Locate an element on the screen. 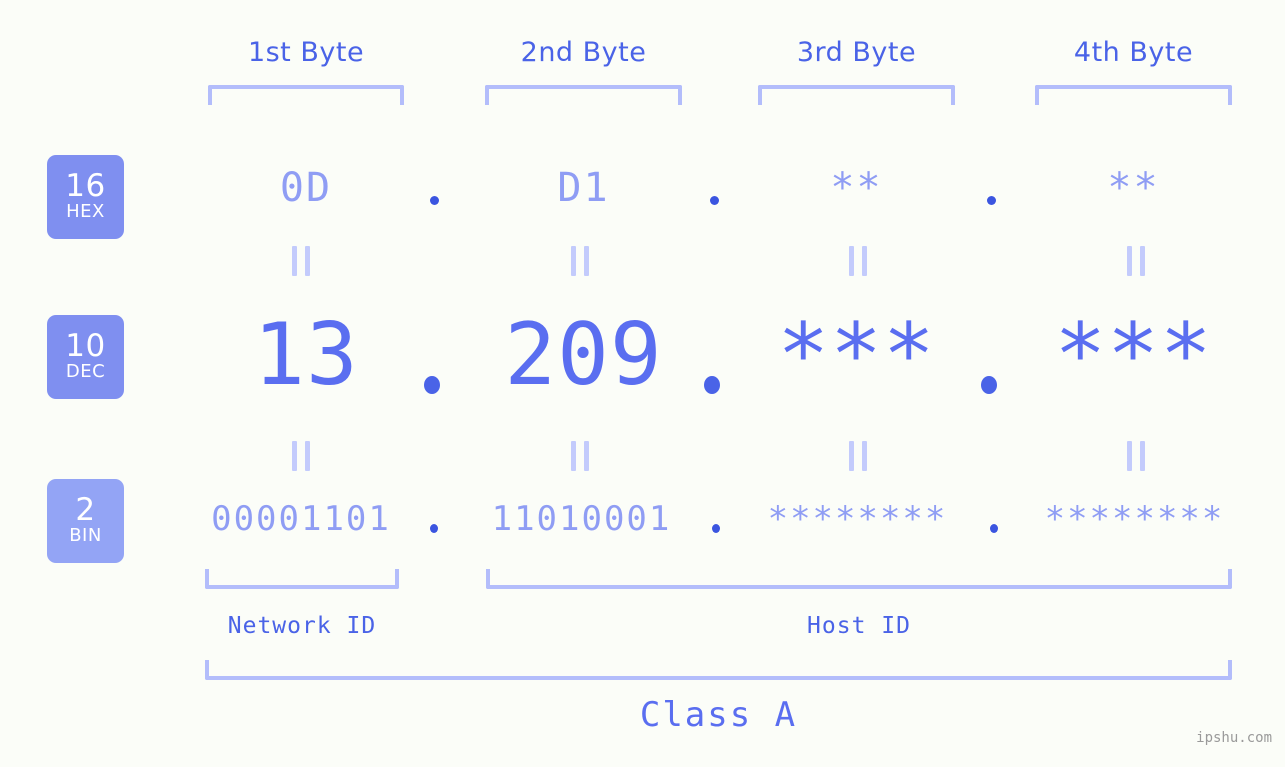  base-badge-bin-label: BIN is located at coordinates (85, 536).